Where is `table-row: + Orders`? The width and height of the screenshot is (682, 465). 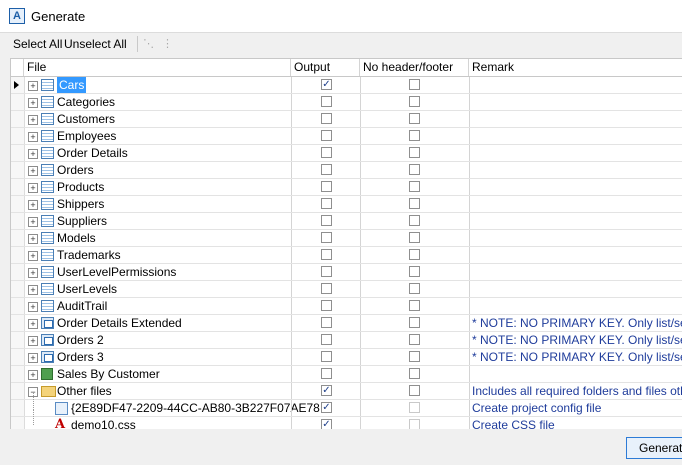
table-row: + Orders is located at coordinates (346, 170).